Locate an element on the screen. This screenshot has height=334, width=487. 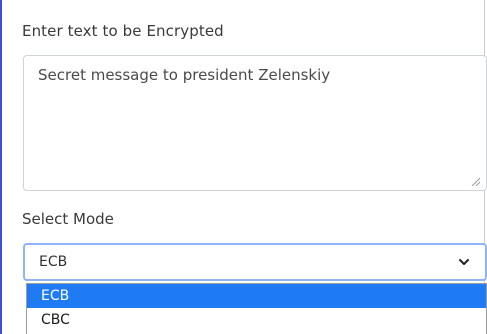
mode-select-label: Select Mode is located at coordinates (68, 219).